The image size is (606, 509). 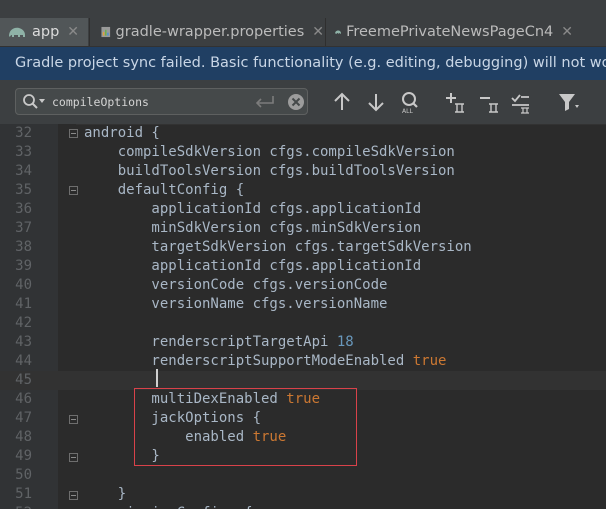 What do you see at coordinates (303, 475) in the screenshot?
I see `code-line: 50` at bounding box center [303, 475].